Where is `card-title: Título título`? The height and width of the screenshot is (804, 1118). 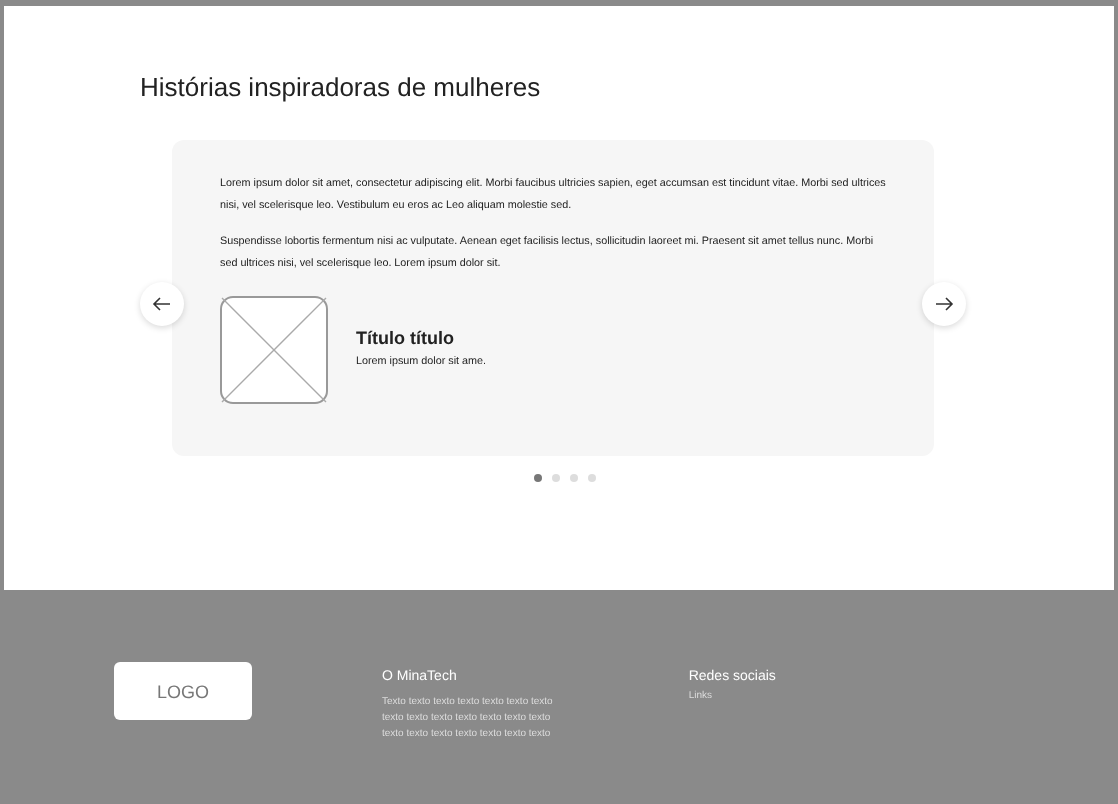 card-title: Título título is located at coordinates (406, 338).